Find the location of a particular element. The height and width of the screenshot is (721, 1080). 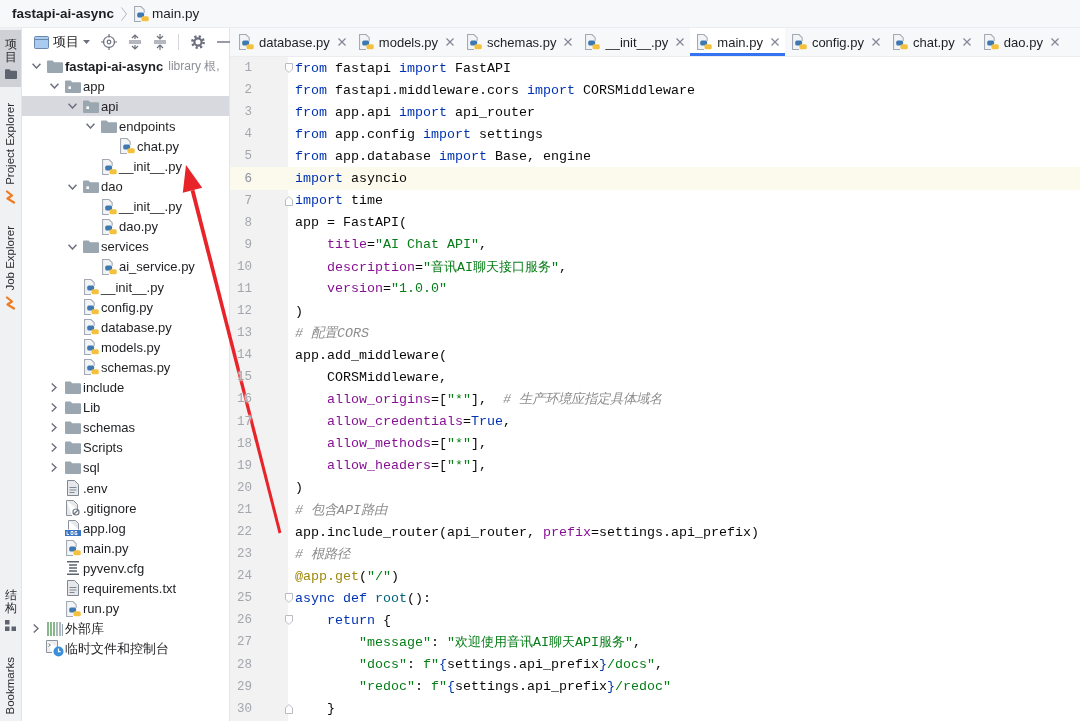

view-selector: 项目 is located at coordinates (62, 42).